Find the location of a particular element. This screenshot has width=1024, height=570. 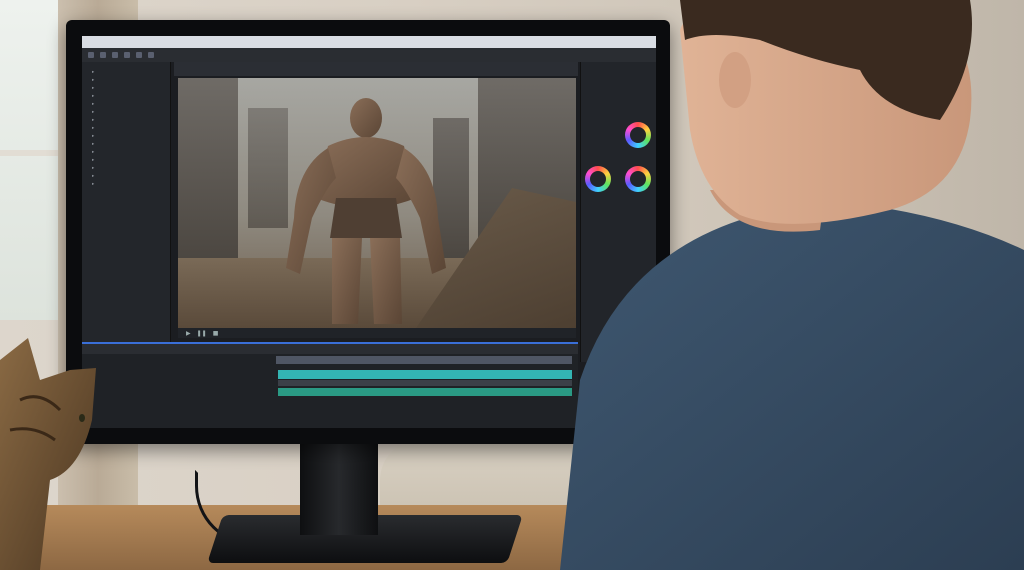

layer-list is located at coordinates (178, 388).